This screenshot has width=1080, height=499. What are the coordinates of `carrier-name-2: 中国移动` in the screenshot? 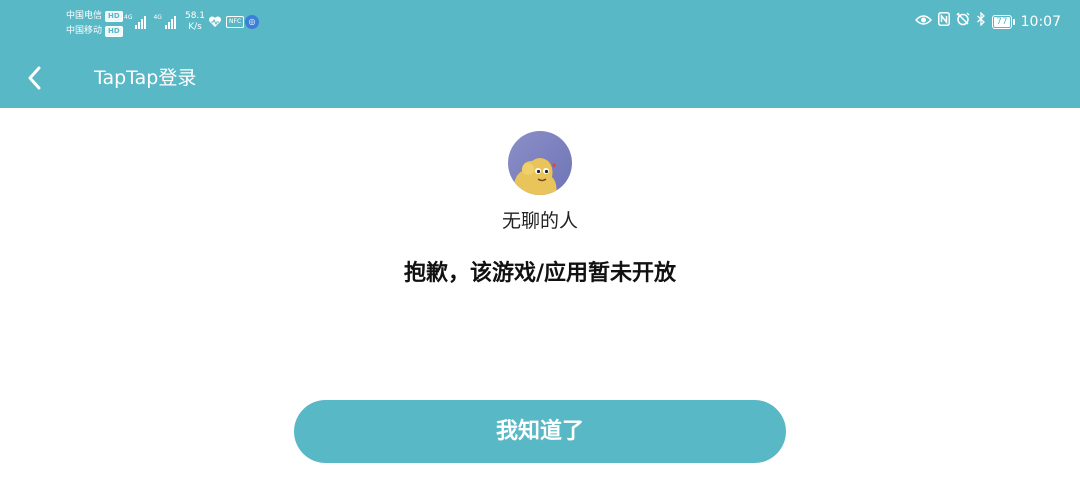 It's located at (84, 31).